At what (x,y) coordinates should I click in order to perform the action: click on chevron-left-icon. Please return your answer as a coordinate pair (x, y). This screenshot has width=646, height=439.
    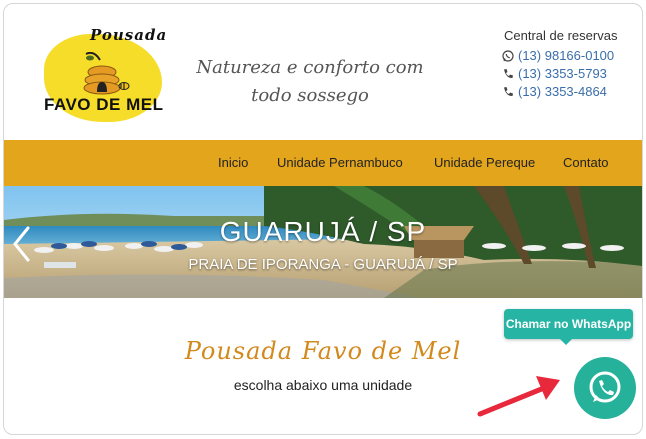
    Looking at the image, I should click on (21, 244).